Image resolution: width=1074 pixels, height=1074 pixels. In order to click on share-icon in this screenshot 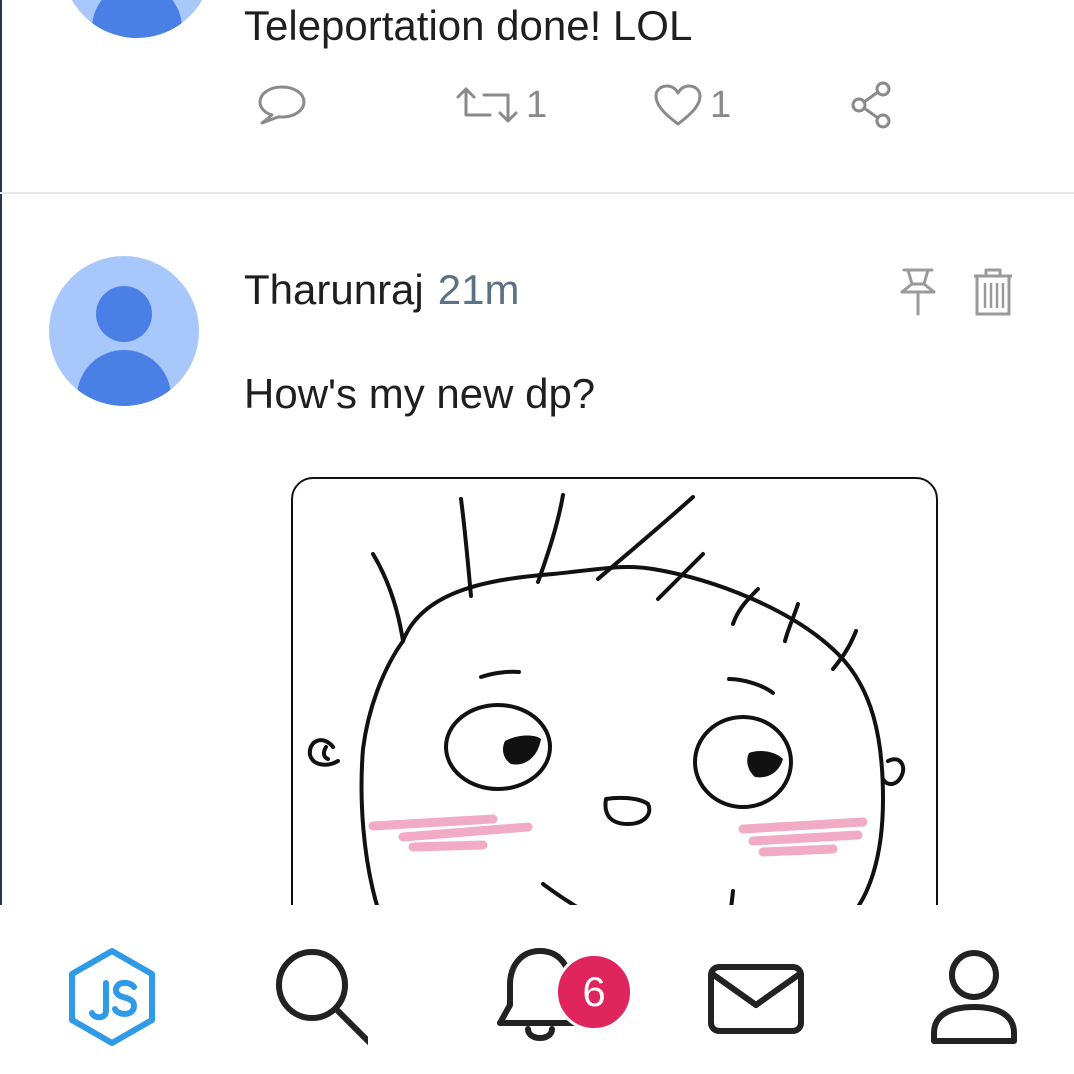, I will do `click(871, 105)`.